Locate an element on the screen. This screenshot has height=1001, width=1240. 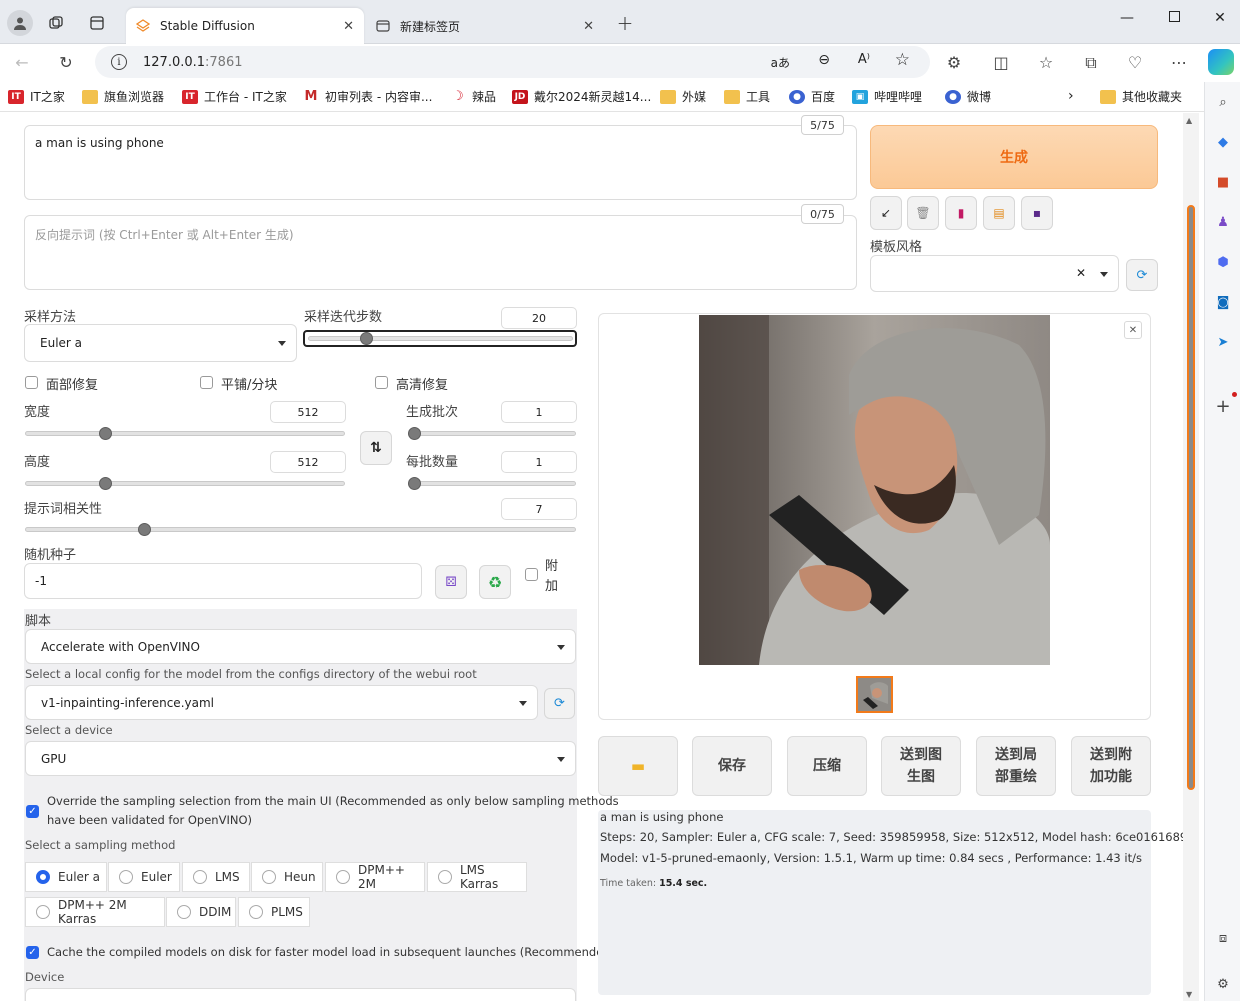
screenshot-icon: ⧈ is located at coordinates (1223, 938).